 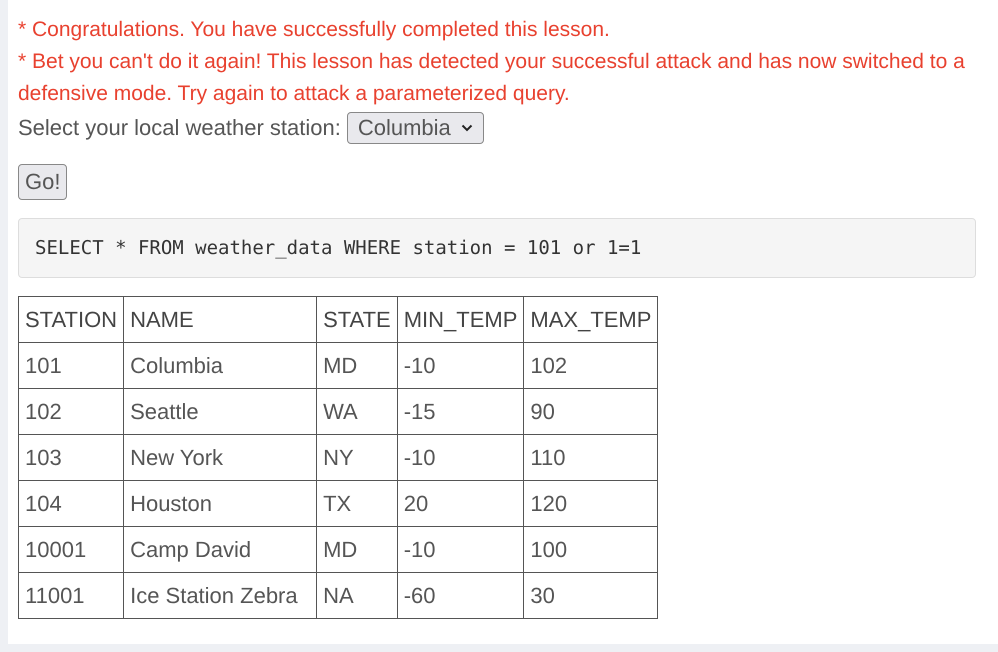 What do you see at coordinates (71, 503) in the screenshot?
I see `table-cell: 104` at bounding box center [71, 503].